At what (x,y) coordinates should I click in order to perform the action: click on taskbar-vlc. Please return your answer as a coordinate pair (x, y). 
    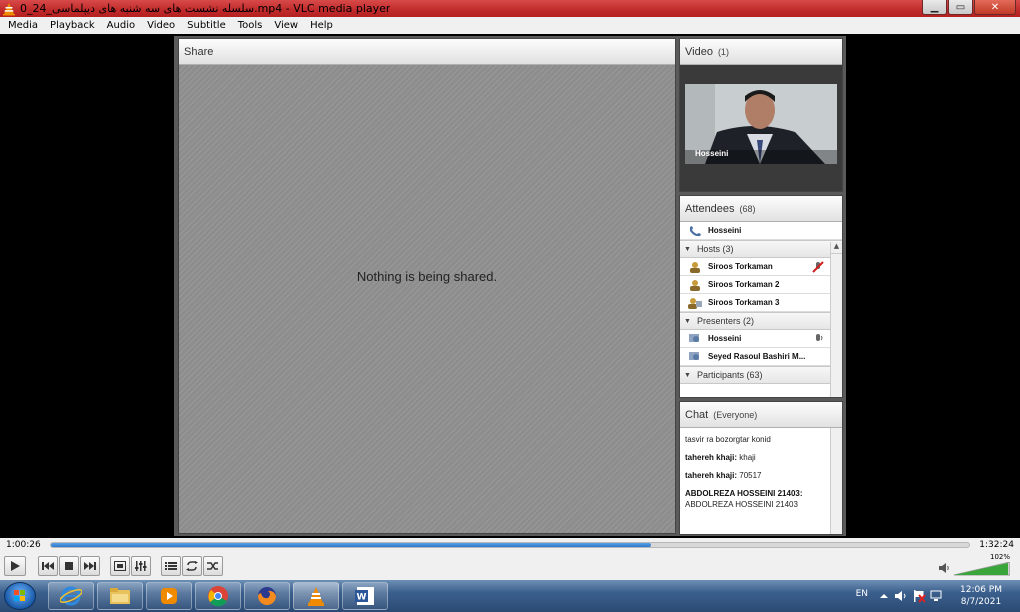
    Looking at the image, I should click on (316, 596).